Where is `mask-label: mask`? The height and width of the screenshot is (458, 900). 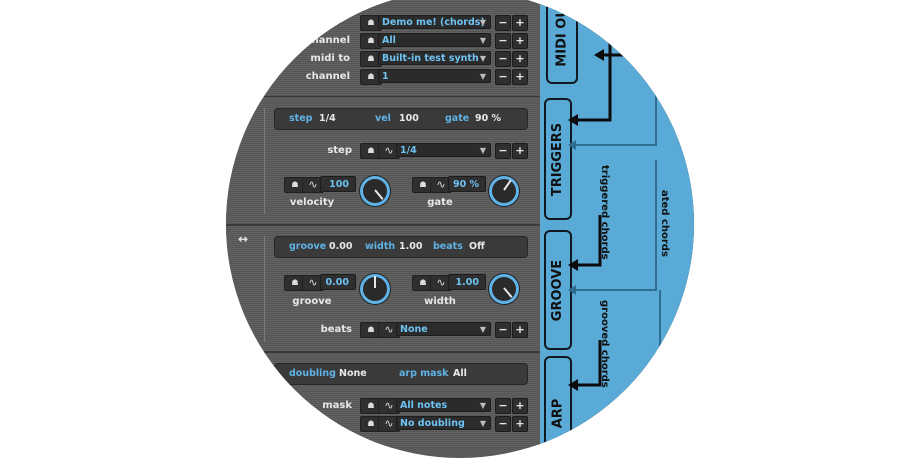 mask-label: mask is located at coordinates (337, 405).